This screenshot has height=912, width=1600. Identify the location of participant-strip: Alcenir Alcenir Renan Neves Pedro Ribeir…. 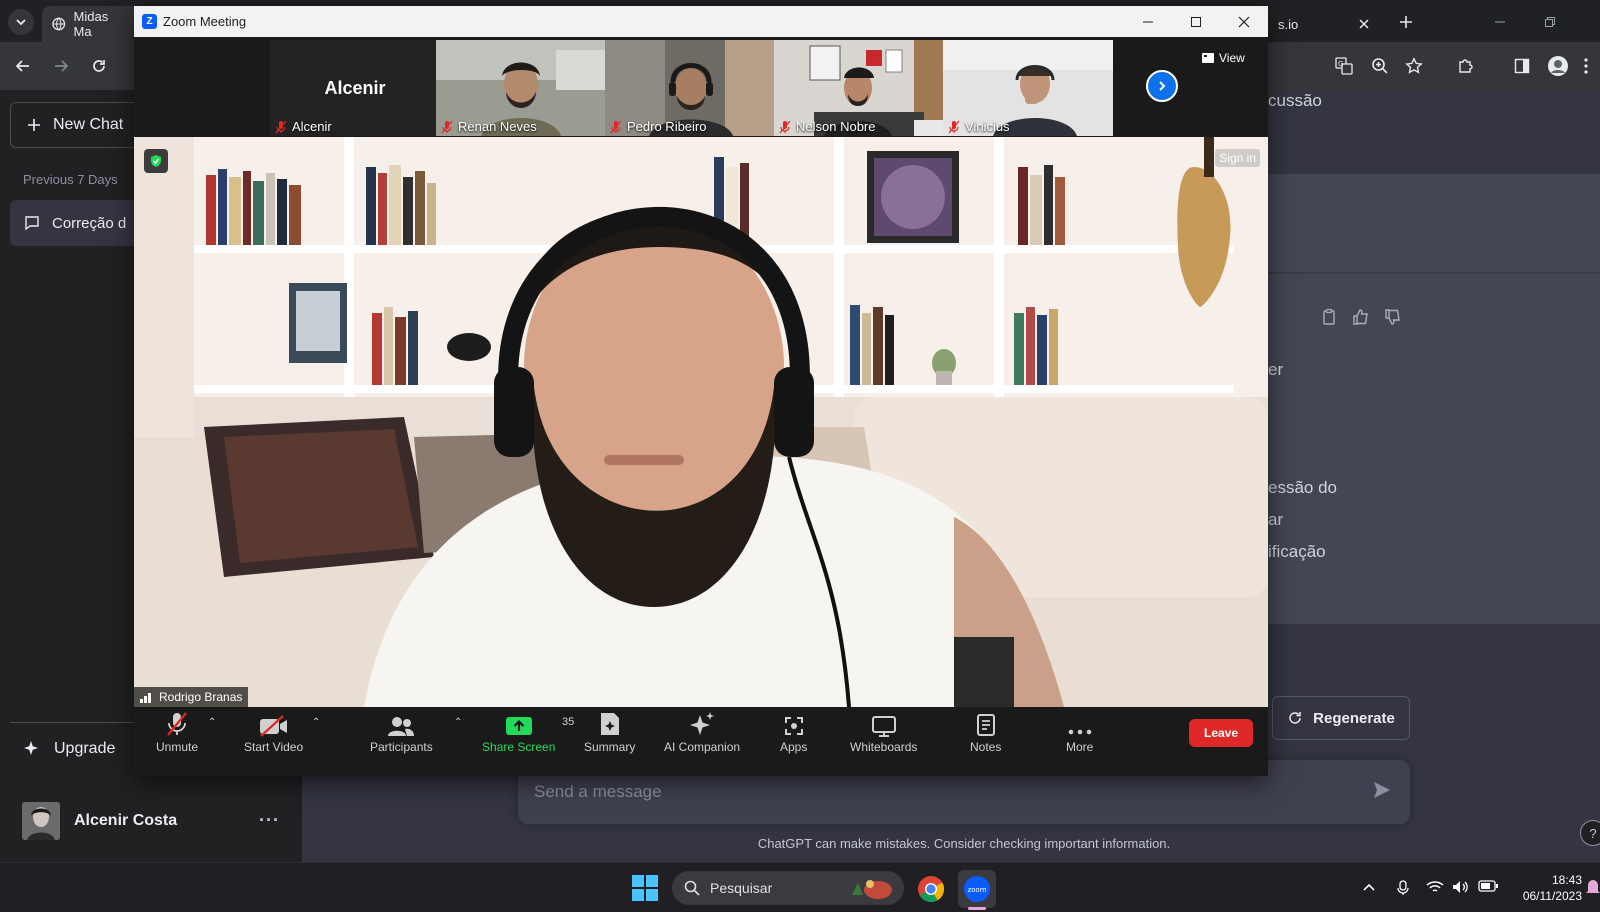
(701, 87).